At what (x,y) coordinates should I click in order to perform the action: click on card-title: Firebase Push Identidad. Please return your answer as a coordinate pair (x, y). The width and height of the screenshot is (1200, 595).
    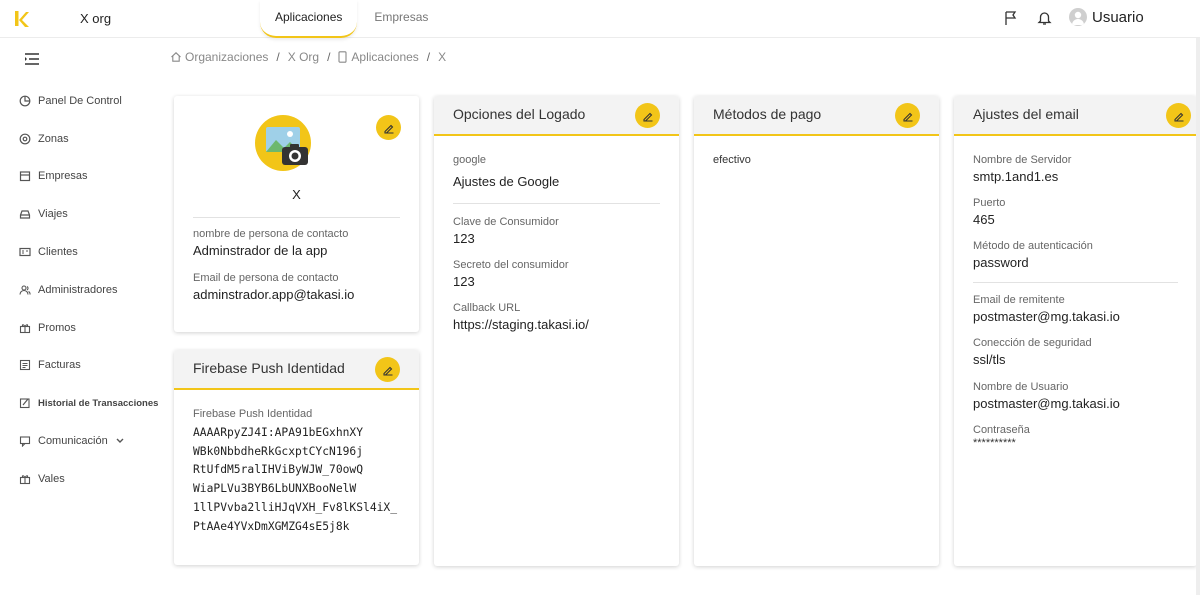
    Looking at the image, I should click on (269, 368).